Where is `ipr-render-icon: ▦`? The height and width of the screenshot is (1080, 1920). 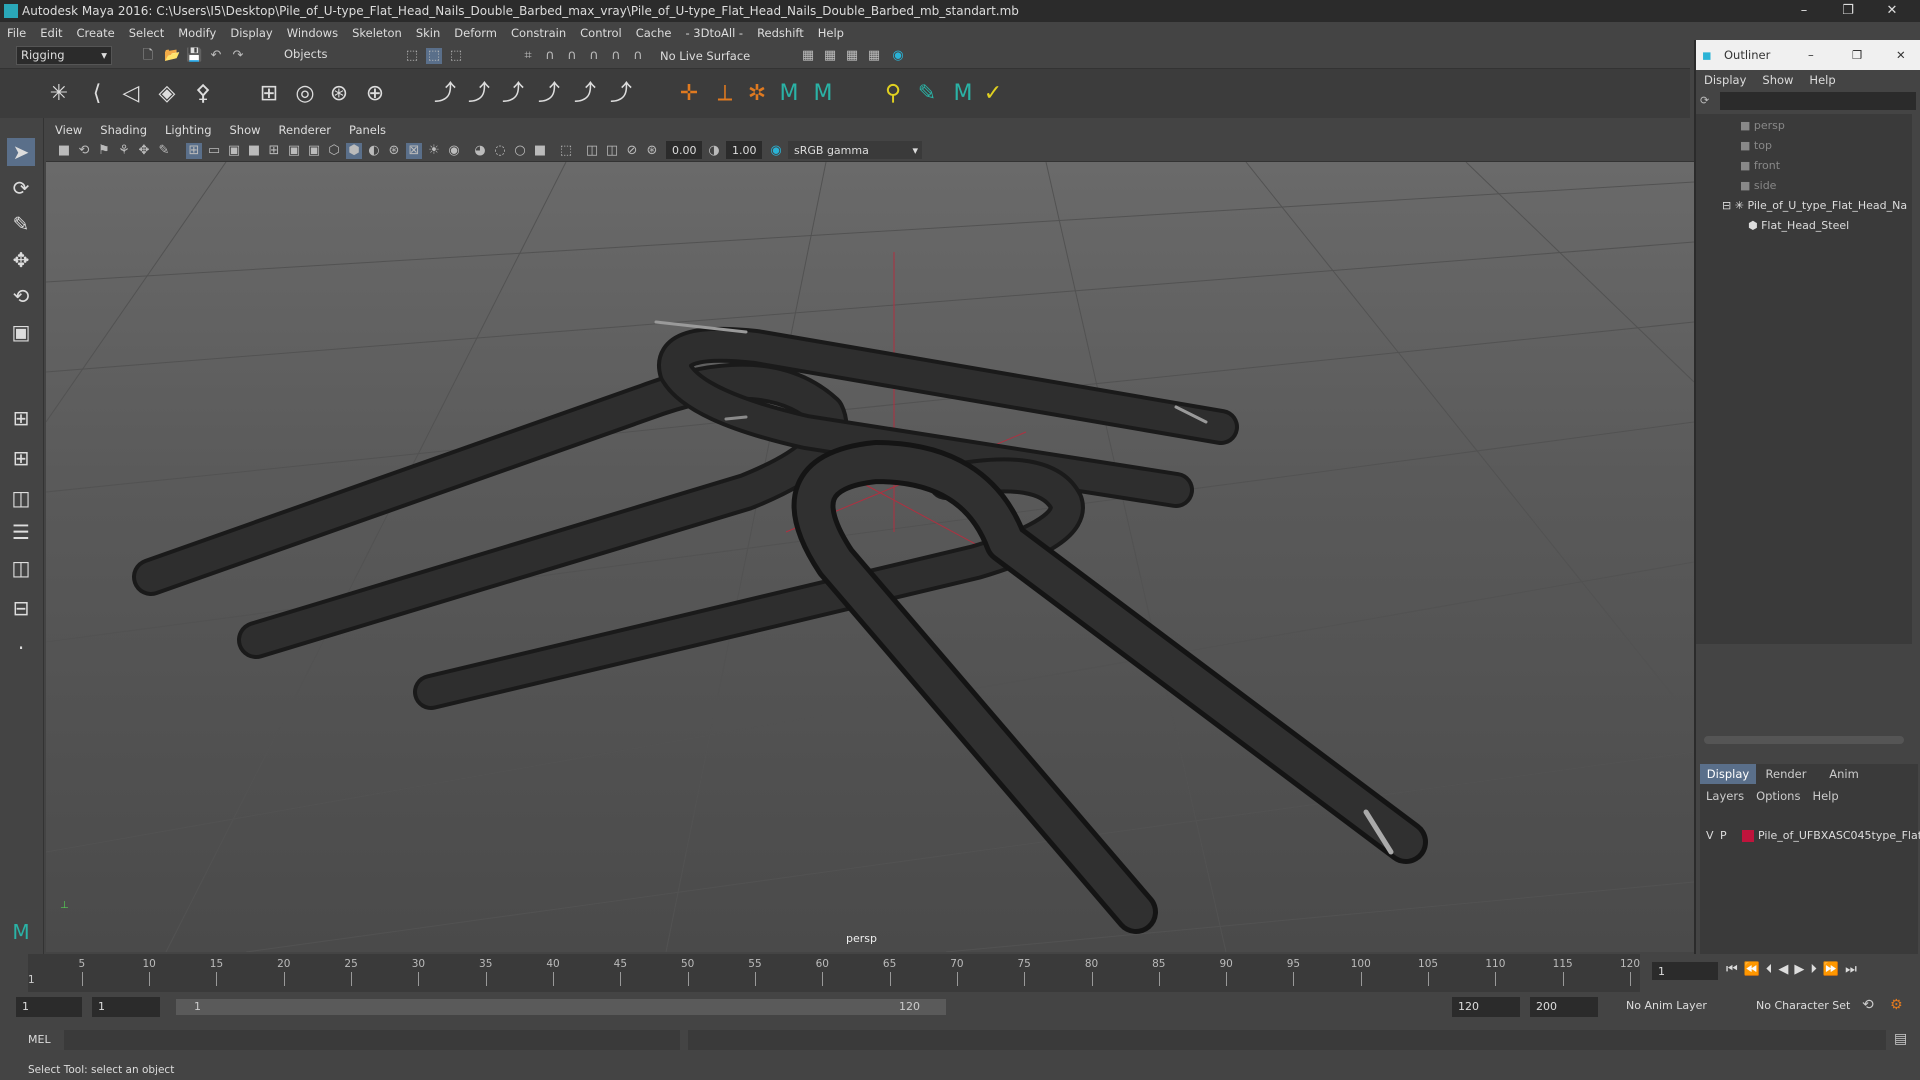
ipr-render-icon: ▦ is located at coordinates (852, 56).